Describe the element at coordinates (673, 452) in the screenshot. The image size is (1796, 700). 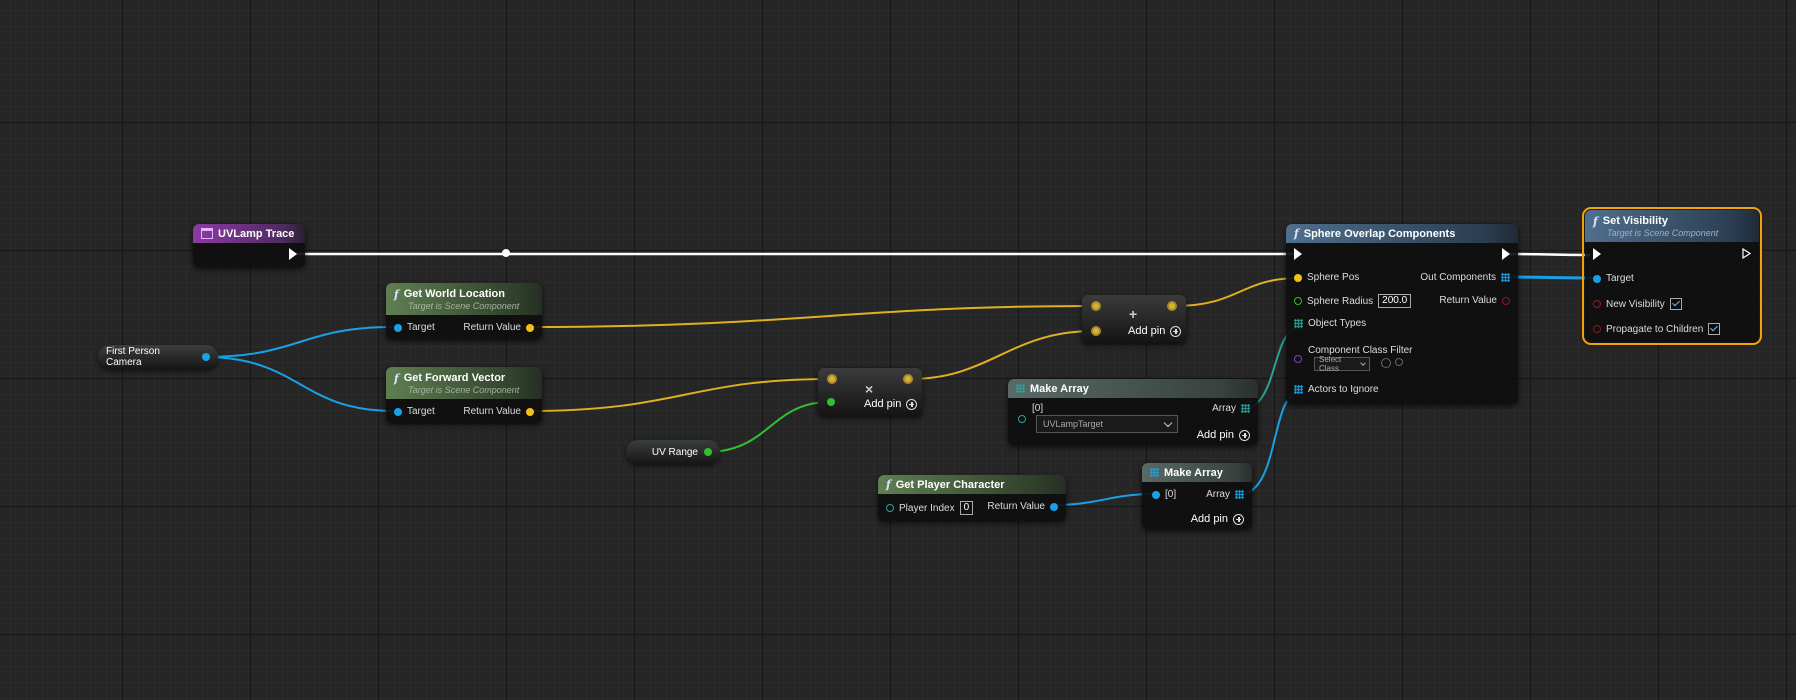
I see `uv-range-node: UV Range` at that location.